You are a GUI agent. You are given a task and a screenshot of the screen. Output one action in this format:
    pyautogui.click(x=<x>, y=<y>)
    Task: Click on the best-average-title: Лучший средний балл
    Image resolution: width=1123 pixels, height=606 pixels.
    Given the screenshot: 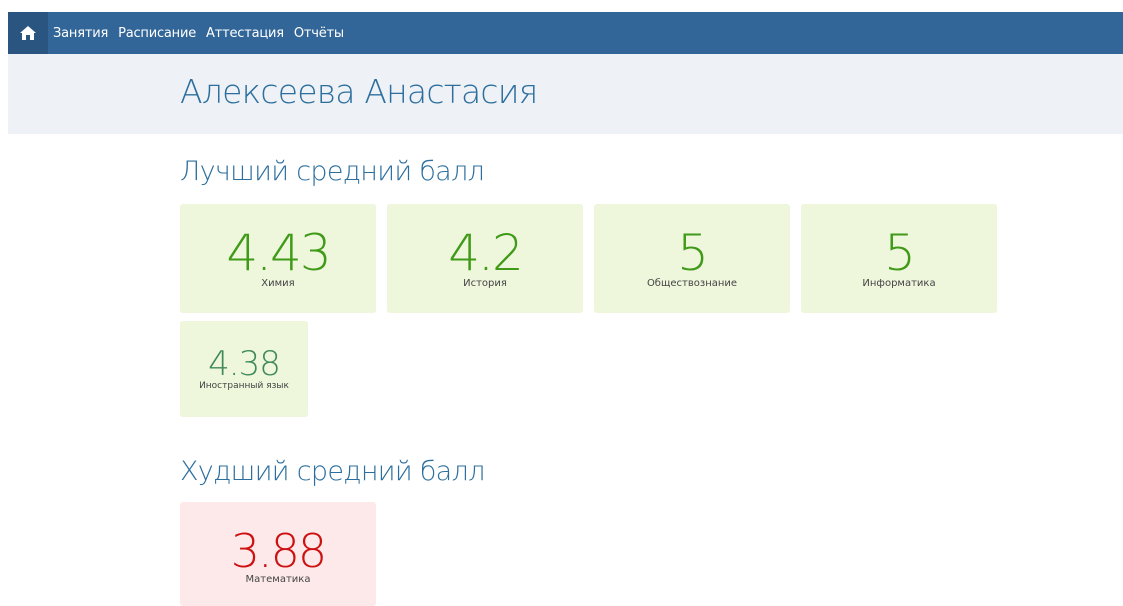 What is the action you would take?
    pyautogui.click(x=332, y=171)
    